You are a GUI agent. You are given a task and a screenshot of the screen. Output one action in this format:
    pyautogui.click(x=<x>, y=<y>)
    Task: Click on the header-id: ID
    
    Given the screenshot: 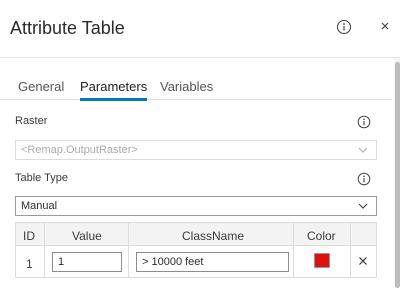 What is the action you would take?
    pyautogui.click(x=29, y=236)
    